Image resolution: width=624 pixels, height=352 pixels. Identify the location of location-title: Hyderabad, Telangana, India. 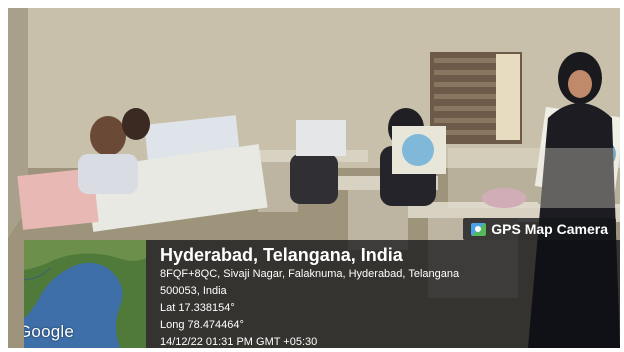
(281, 255).